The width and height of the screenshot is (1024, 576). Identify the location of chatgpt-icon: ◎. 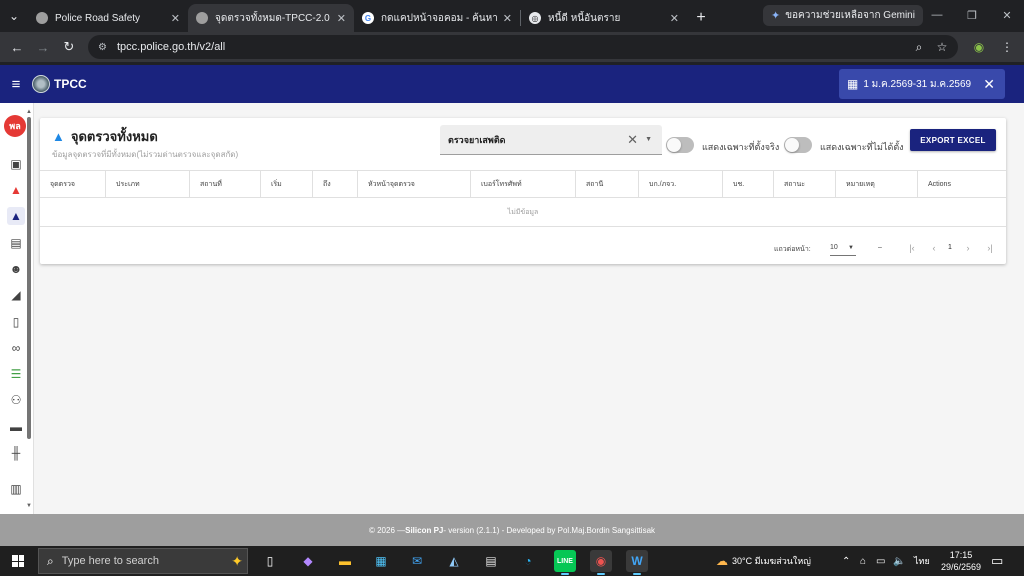
(535, 18).